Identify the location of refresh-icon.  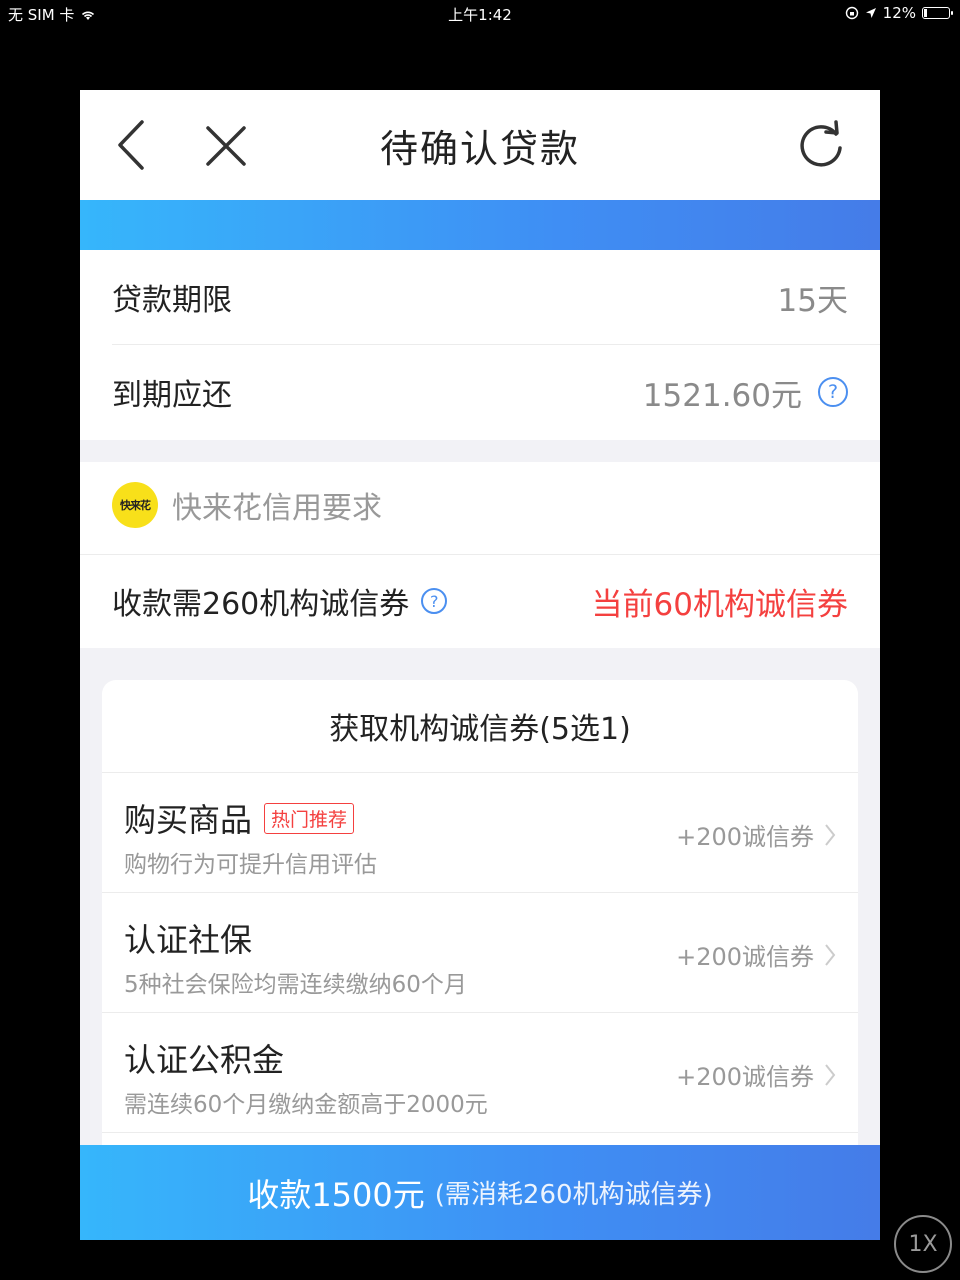
(821, 145).